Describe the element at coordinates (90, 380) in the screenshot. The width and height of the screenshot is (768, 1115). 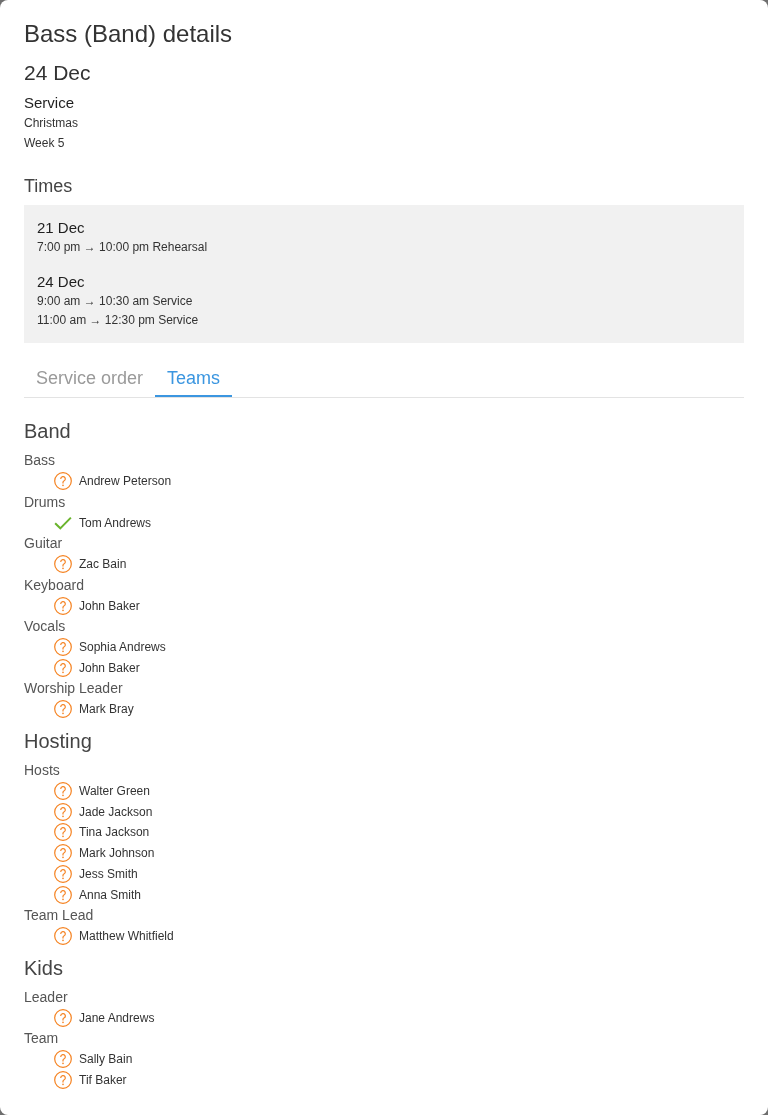
I see `tab: Service order` at that location.